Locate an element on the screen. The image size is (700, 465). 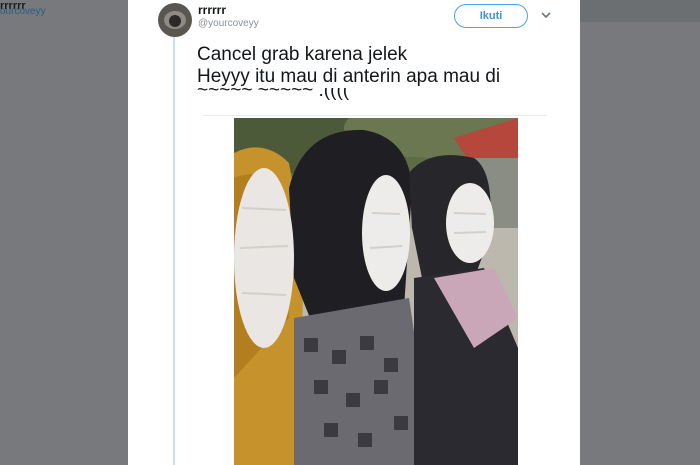
background-topbar is located at coordinates (640, 11).